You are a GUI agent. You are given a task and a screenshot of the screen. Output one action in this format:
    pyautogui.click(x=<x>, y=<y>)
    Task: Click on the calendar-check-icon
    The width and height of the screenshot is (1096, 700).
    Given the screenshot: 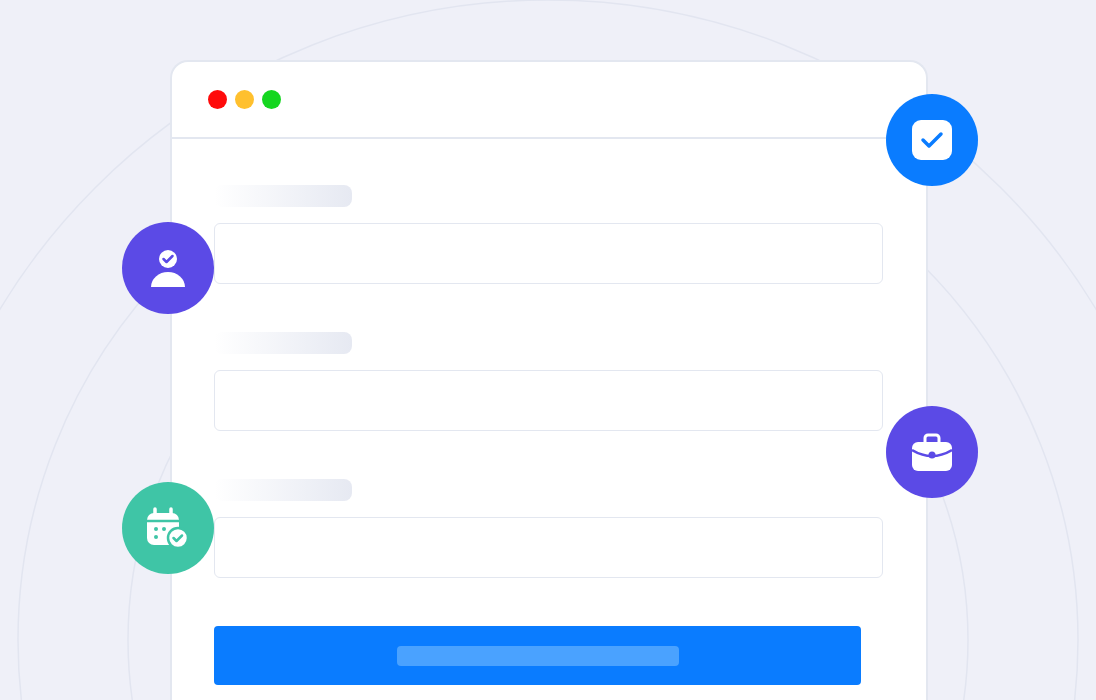 What is the action you would take?
    pyautogui.click(x=168, y=528)
    